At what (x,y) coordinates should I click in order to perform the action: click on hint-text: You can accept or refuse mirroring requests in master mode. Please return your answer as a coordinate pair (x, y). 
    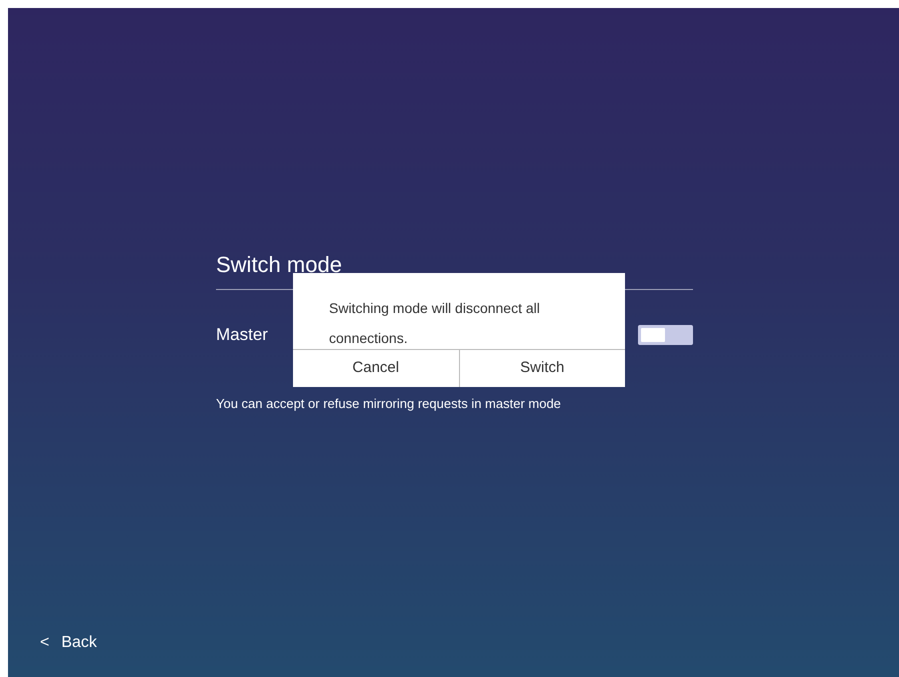
    Looking at the image, I should click on (389, 403).